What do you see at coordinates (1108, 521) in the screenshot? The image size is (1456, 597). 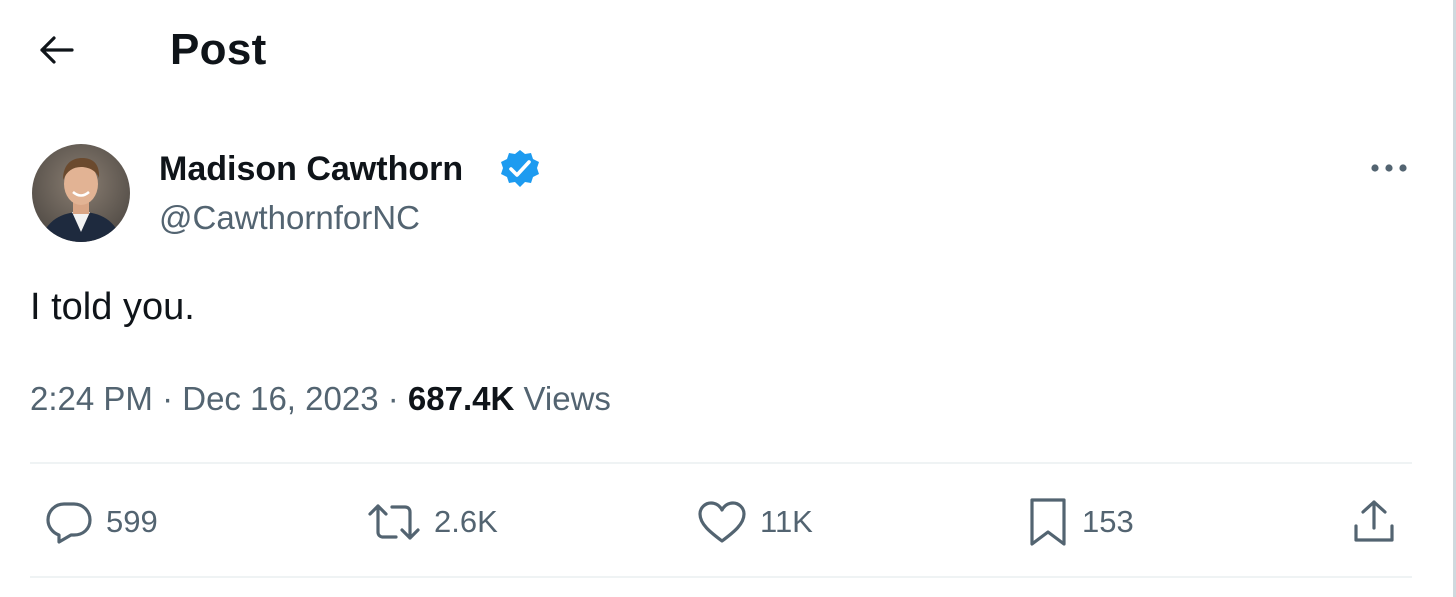 I see `bookmark-count: 153` at bounding box center [1108, 521].